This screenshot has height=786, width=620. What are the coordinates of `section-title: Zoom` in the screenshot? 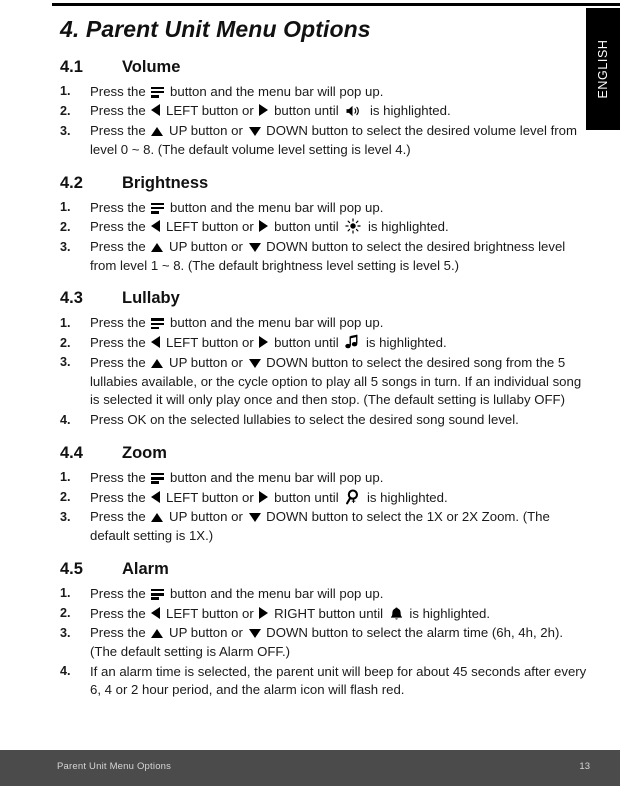 It's located at (144, 452).